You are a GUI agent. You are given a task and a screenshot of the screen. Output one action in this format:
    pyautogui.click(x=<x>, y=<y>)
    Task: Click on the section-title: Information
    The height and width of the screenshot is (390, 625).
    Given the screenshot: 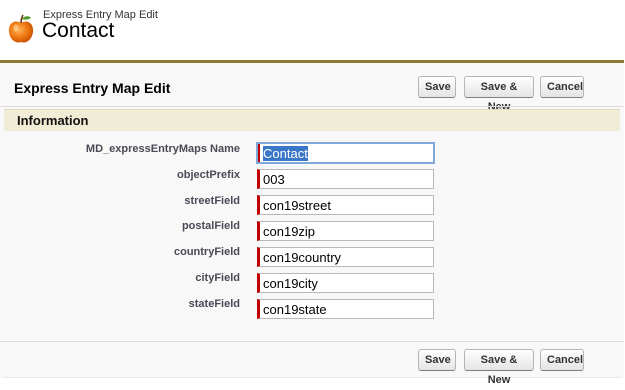 What is the action you would take?
    pyautogui.click(x=53, y=120)
    